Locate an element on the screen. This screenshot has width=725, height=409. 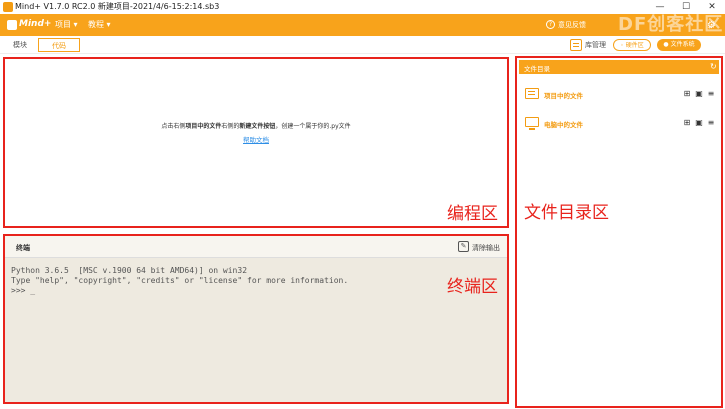
filesystem-toggle-button: ● 文件系统 is located at coordinates (679, 45).